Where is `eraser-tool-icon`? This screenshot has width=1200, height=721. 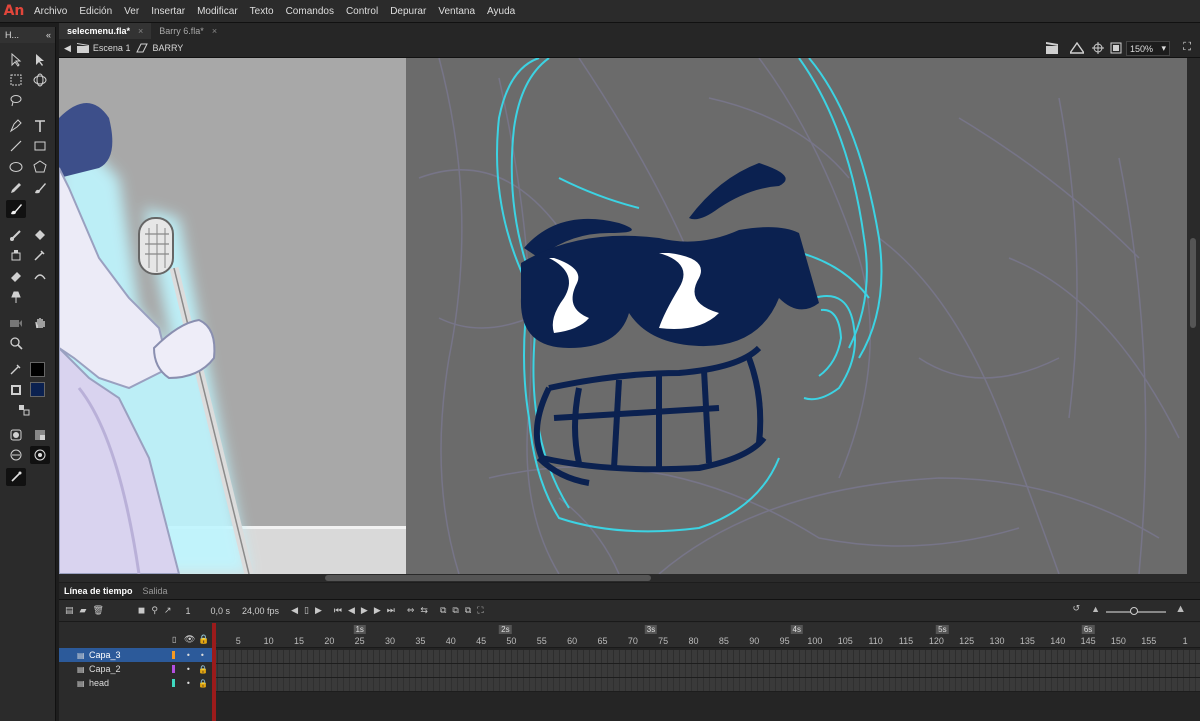 eraser-tool-icon is located at coordinates (16, 276).